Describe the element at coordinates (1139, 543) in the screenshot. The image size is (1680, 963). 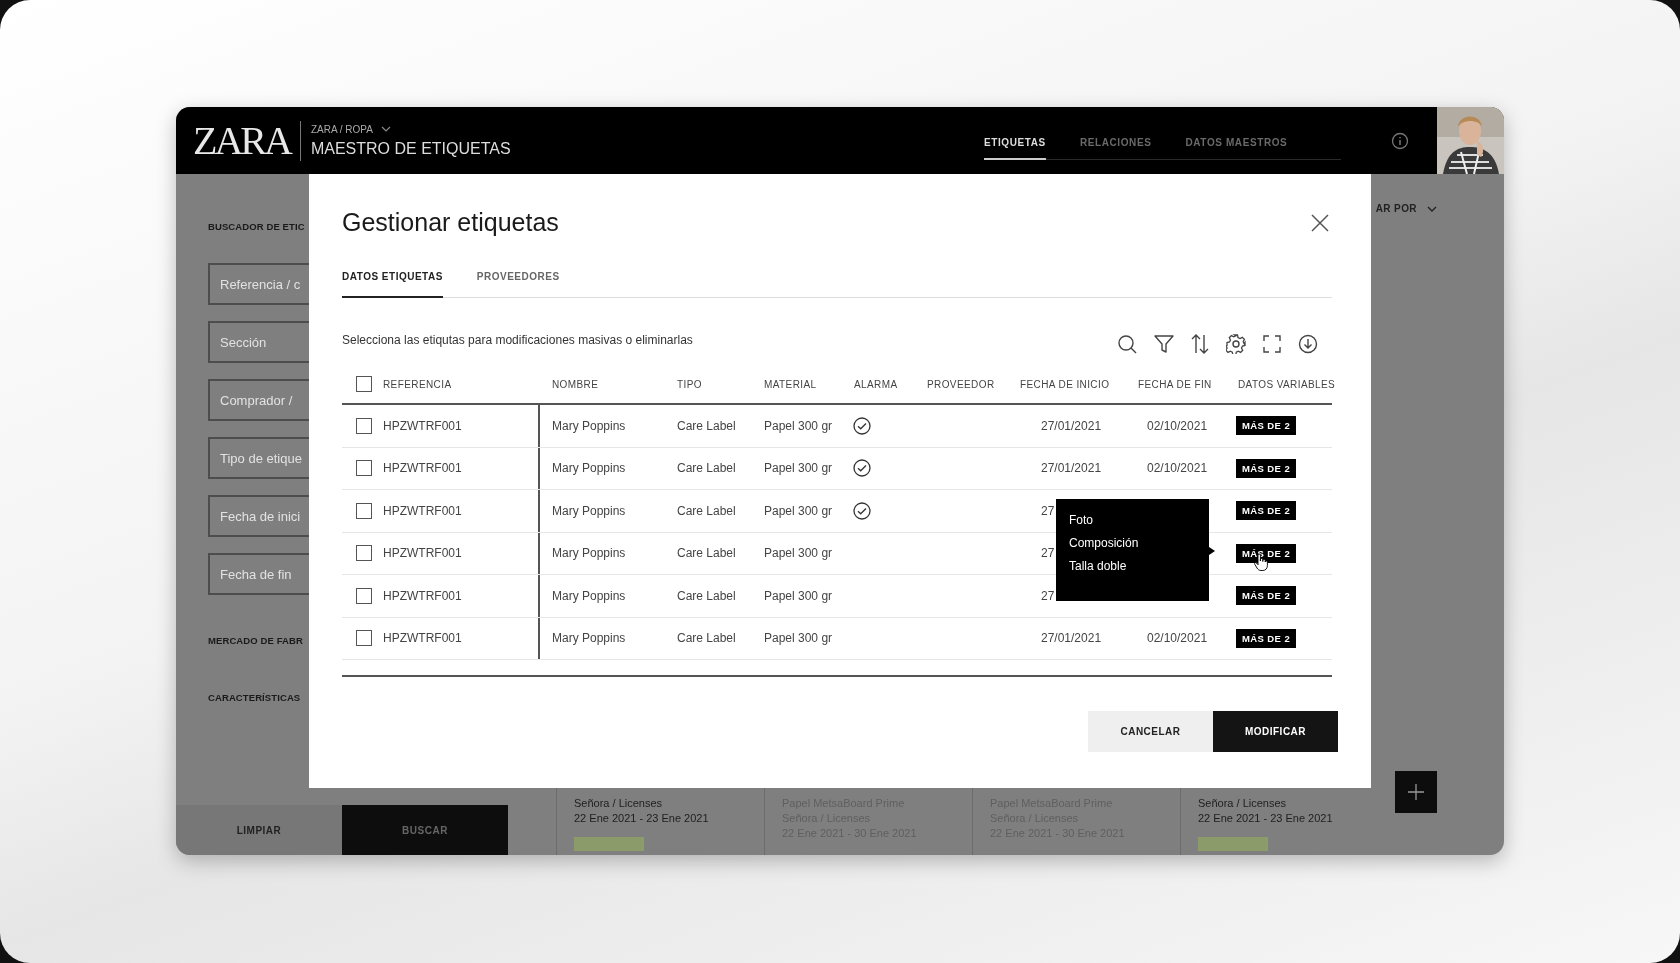
I see `menu-item: Composición` at that location.